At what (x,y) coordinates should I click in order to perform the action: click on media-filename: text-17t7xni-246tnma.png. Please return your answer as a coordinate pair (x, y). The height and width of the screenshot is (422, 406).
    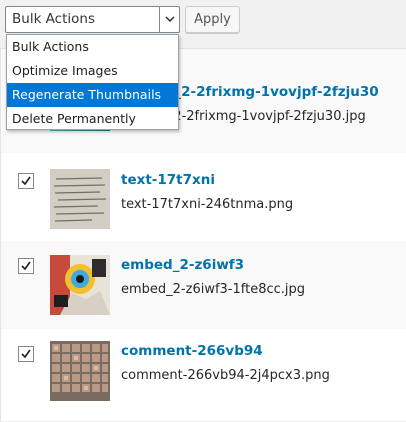
    Looking at the image, I should click on (207, 204).